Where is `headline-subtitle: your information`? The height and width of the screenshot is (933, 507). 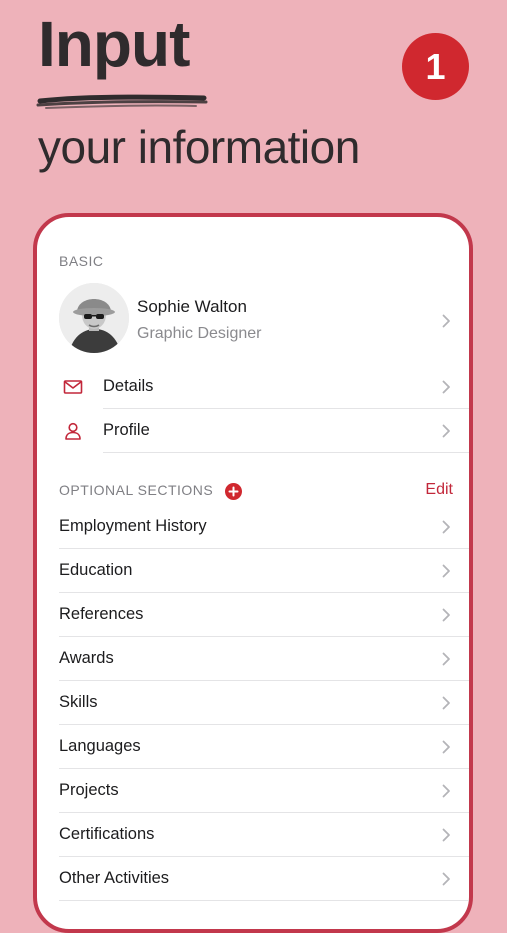
headline-subtitle: your information is located at coordinates (199, 147).